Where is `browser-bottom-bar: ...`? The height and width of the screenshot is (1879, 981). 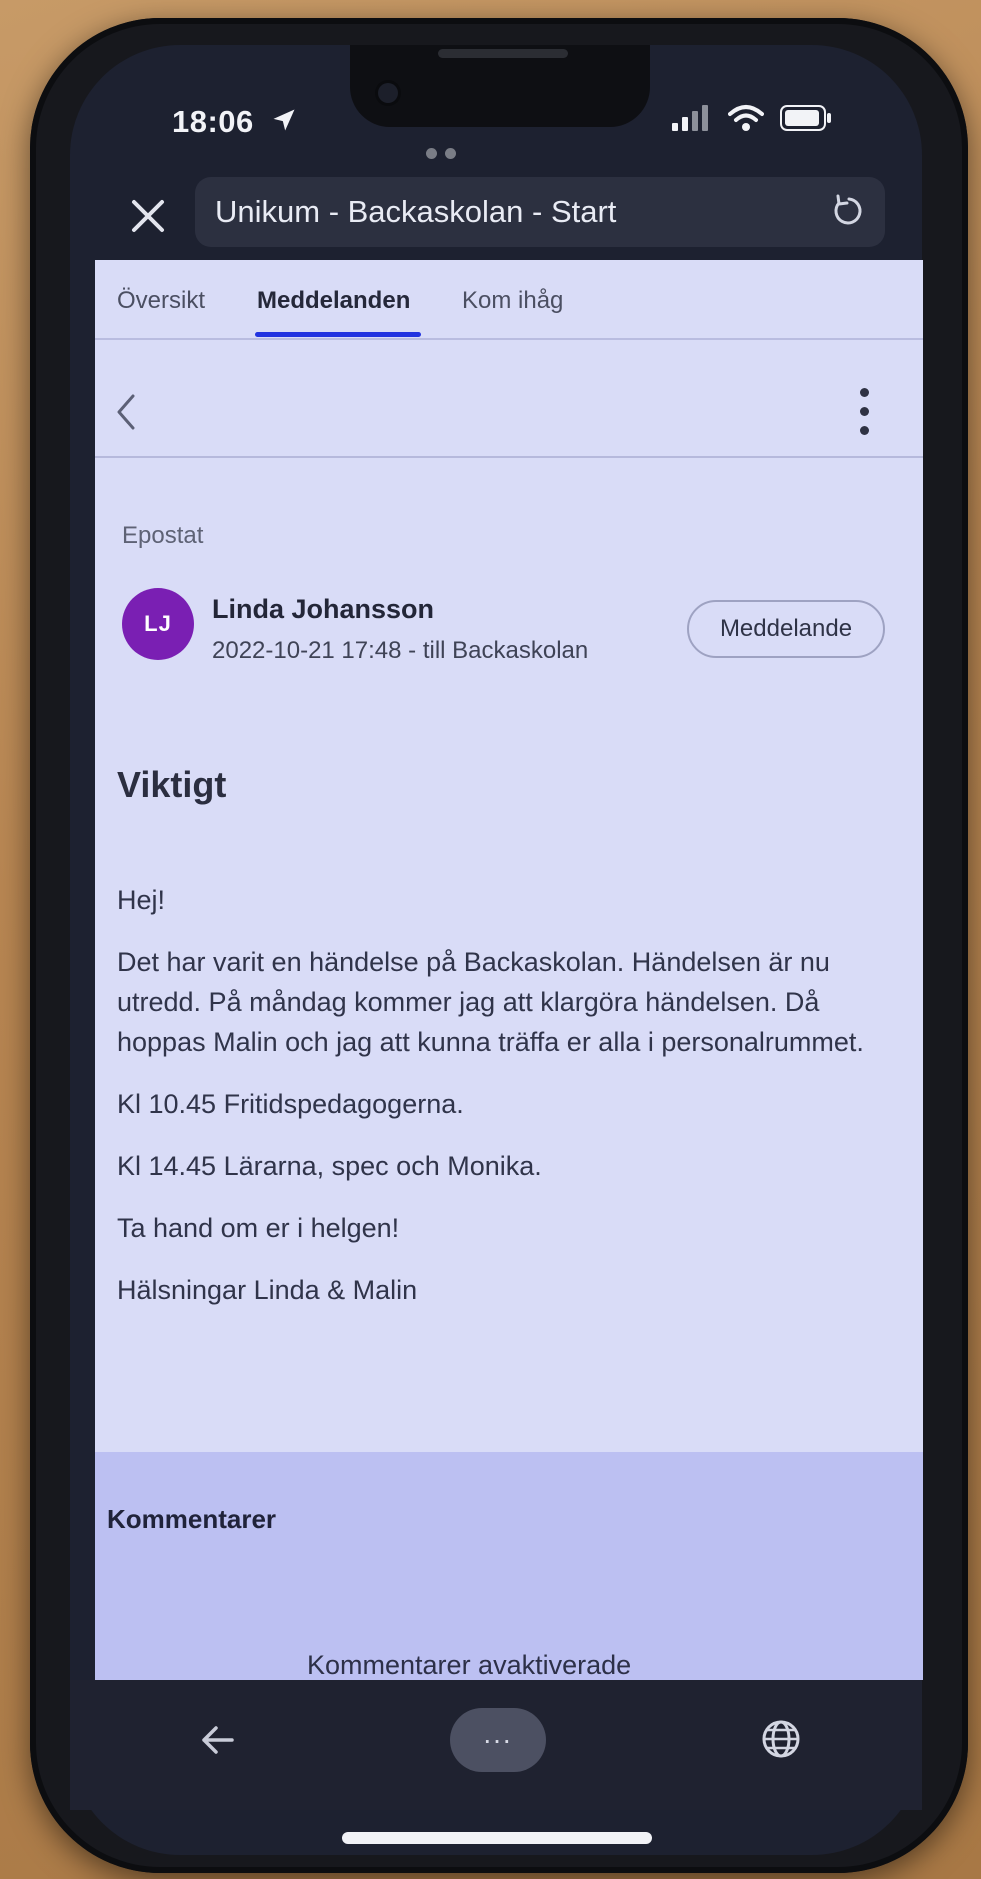 browser-bottom-bar: ... is located at coordinates (496, 1745).